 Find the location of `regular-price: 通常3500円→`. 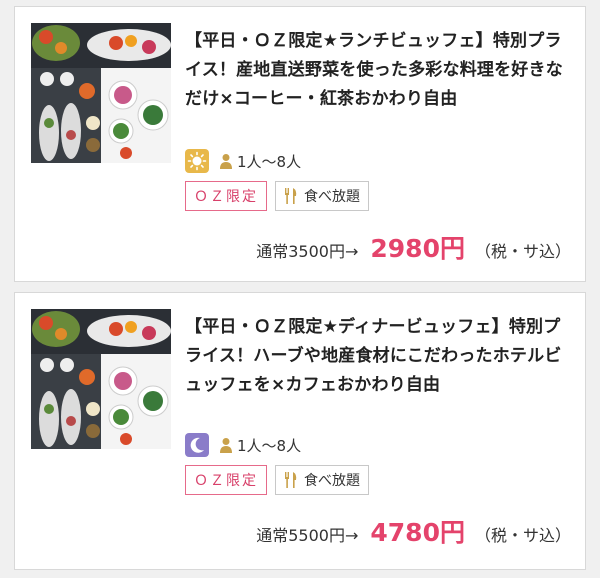

regular-price: 通常3500円→ is located at coordinates (307, 251).